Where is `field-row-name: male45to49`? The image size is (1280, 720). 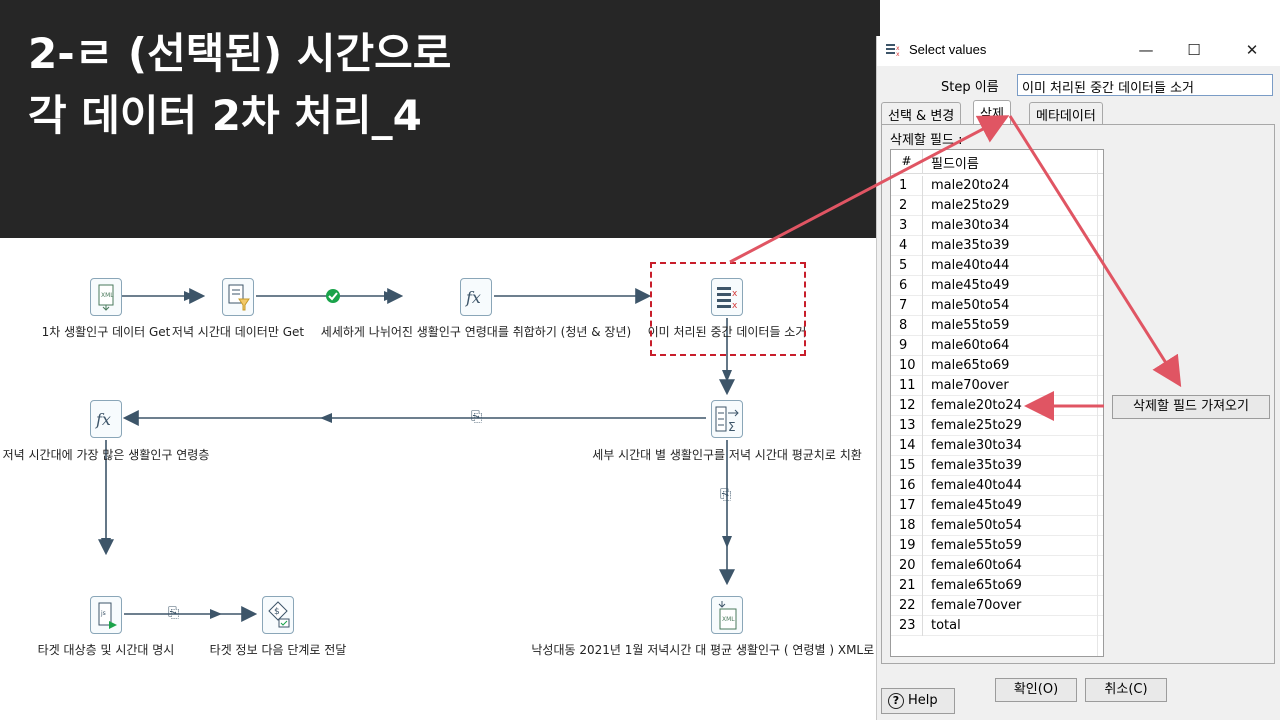
field-row-name: male45to49 is located at coordinates (970, 286).